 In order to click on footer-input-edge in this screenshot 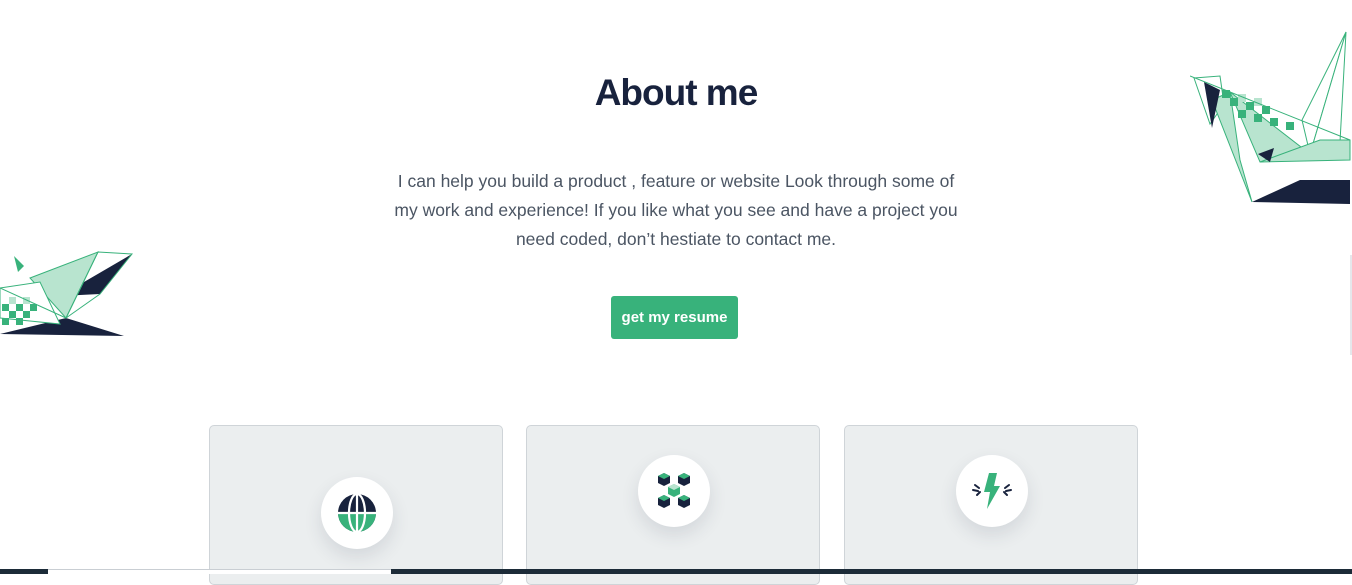, I will do `click(219, 571)`.